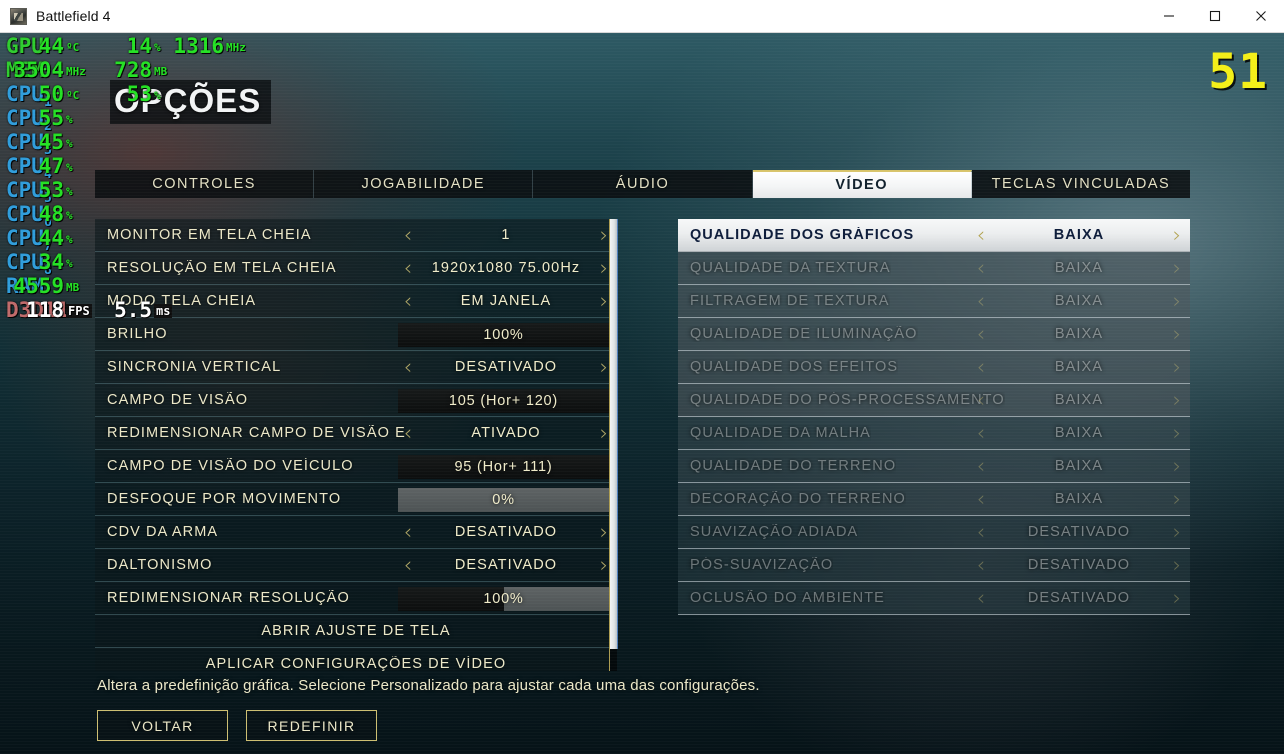  What do you see at coordinates (934, 598) in the screenshot?
I see `setting-row: OCLUSÃO DO AMBIENTE ‹ DESATIVADO ›` at bounding box center [934, 598].